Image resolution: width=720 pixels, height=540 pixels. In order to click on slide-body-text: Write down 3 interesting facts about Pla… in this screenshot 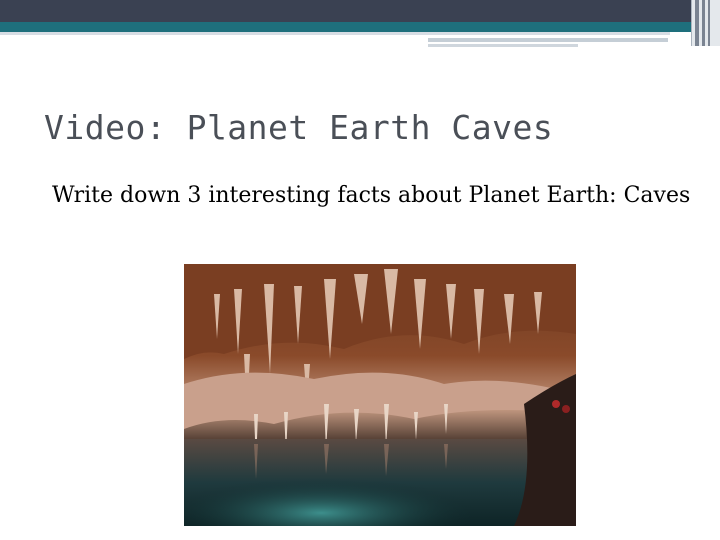, I will do `click(371, 195)`.